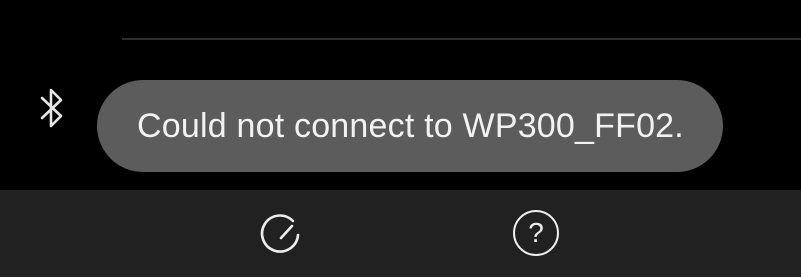 The image size is (801, 277). Describe the element at coordinates (51, 108) in the screenshot. I see `bluetooth-icon` at that location.